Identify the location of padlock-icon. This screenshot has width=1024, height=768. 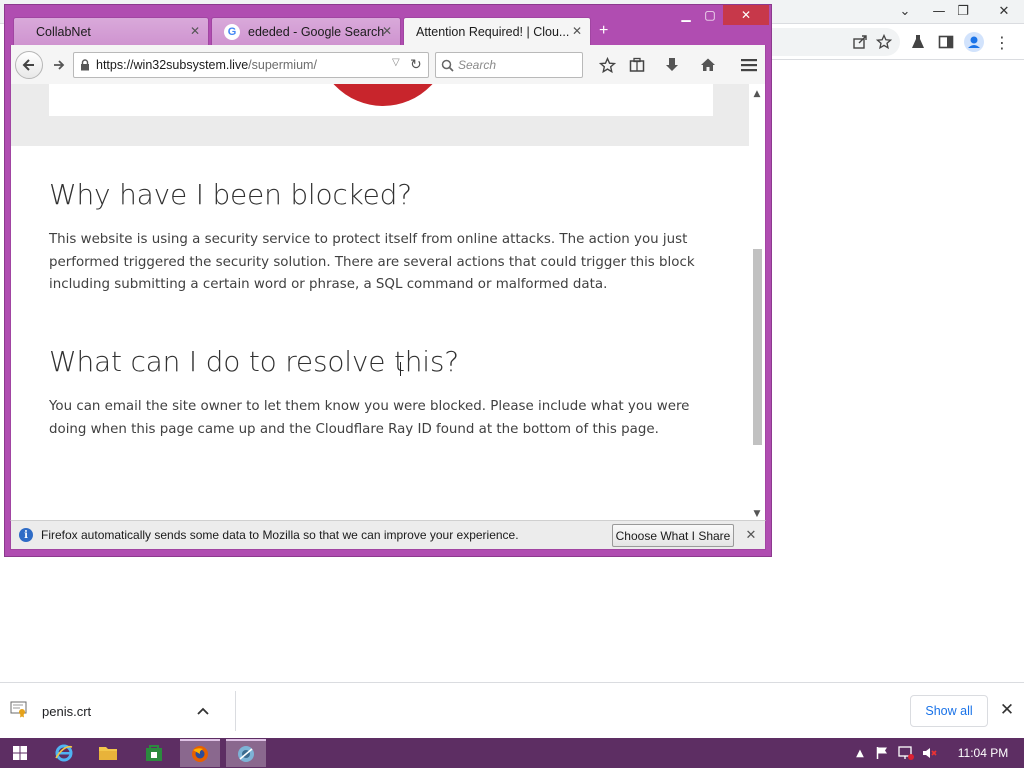
(85, 65).